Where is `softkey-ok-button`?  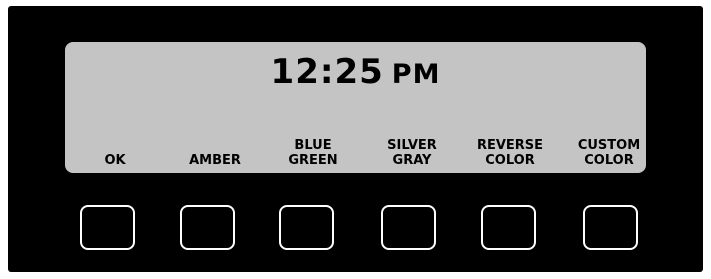 softkey-ok-button is located at coordinates (107, 227).